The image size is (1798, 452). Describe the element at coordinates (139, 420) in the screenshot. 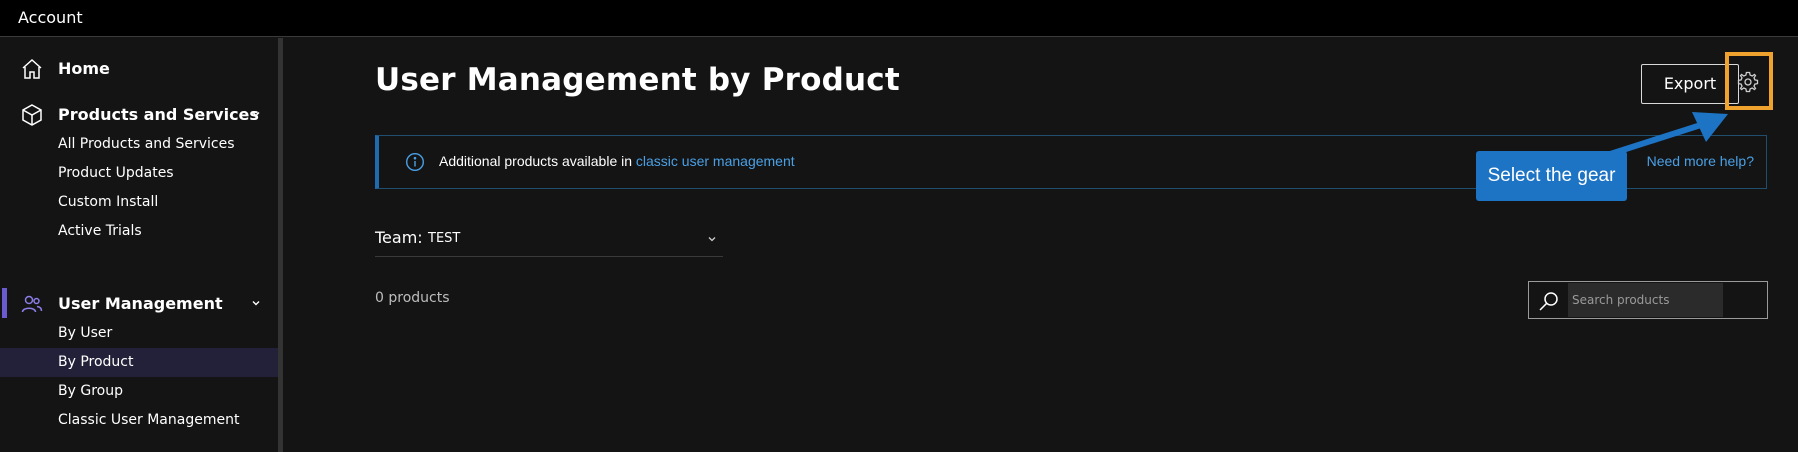

I see `sidebar-item-classic-user-management: Classic User Management` at that location.